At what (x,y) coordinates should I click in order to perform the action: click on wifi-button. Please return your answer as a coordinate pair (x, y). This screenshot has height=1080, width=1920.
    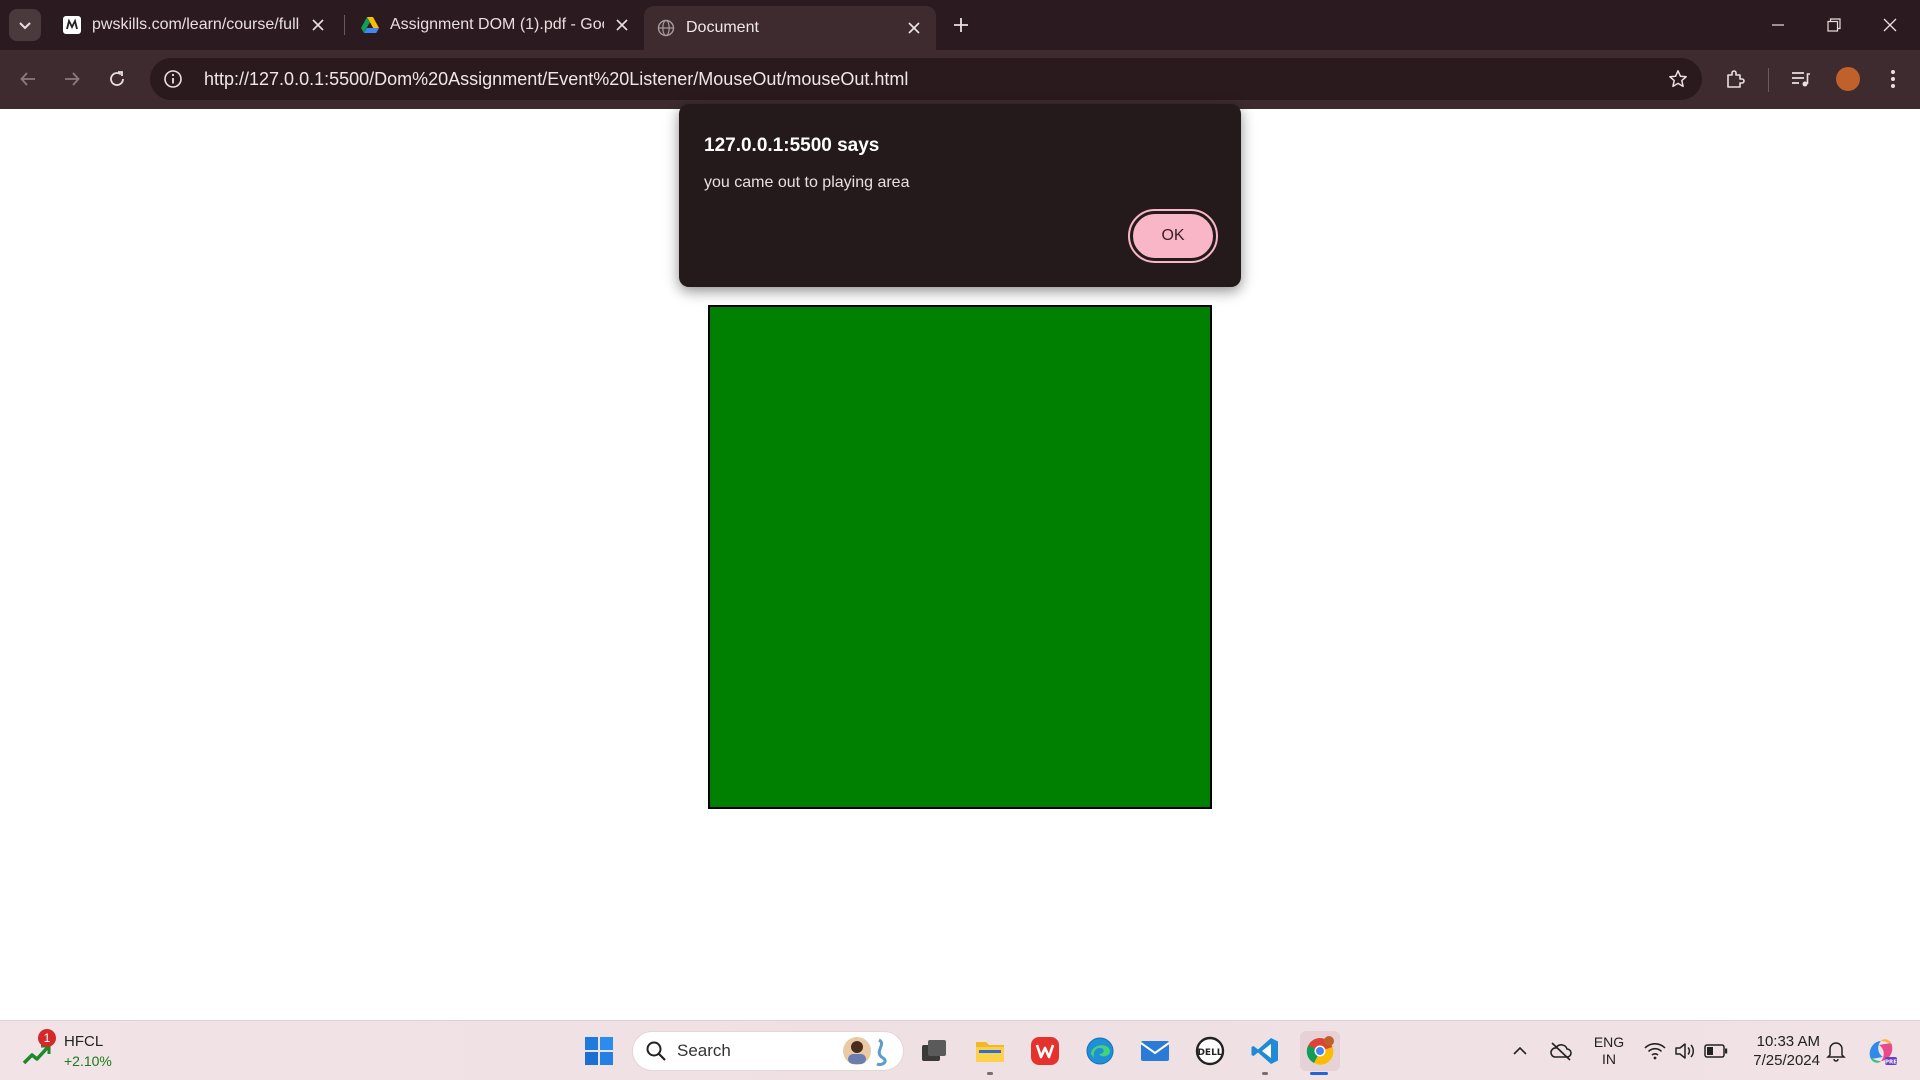
    Looking at the image, I should click on (1655, 1051).